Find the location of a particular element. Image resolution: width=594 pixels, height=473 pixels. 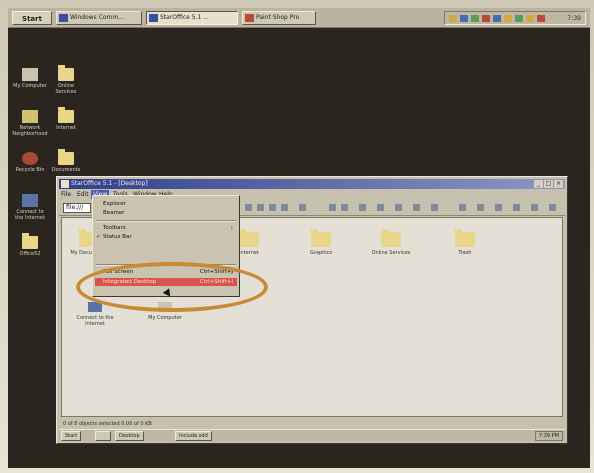

desktop-icon-label: Network Neighborhood is located at coordinates (30, 131).